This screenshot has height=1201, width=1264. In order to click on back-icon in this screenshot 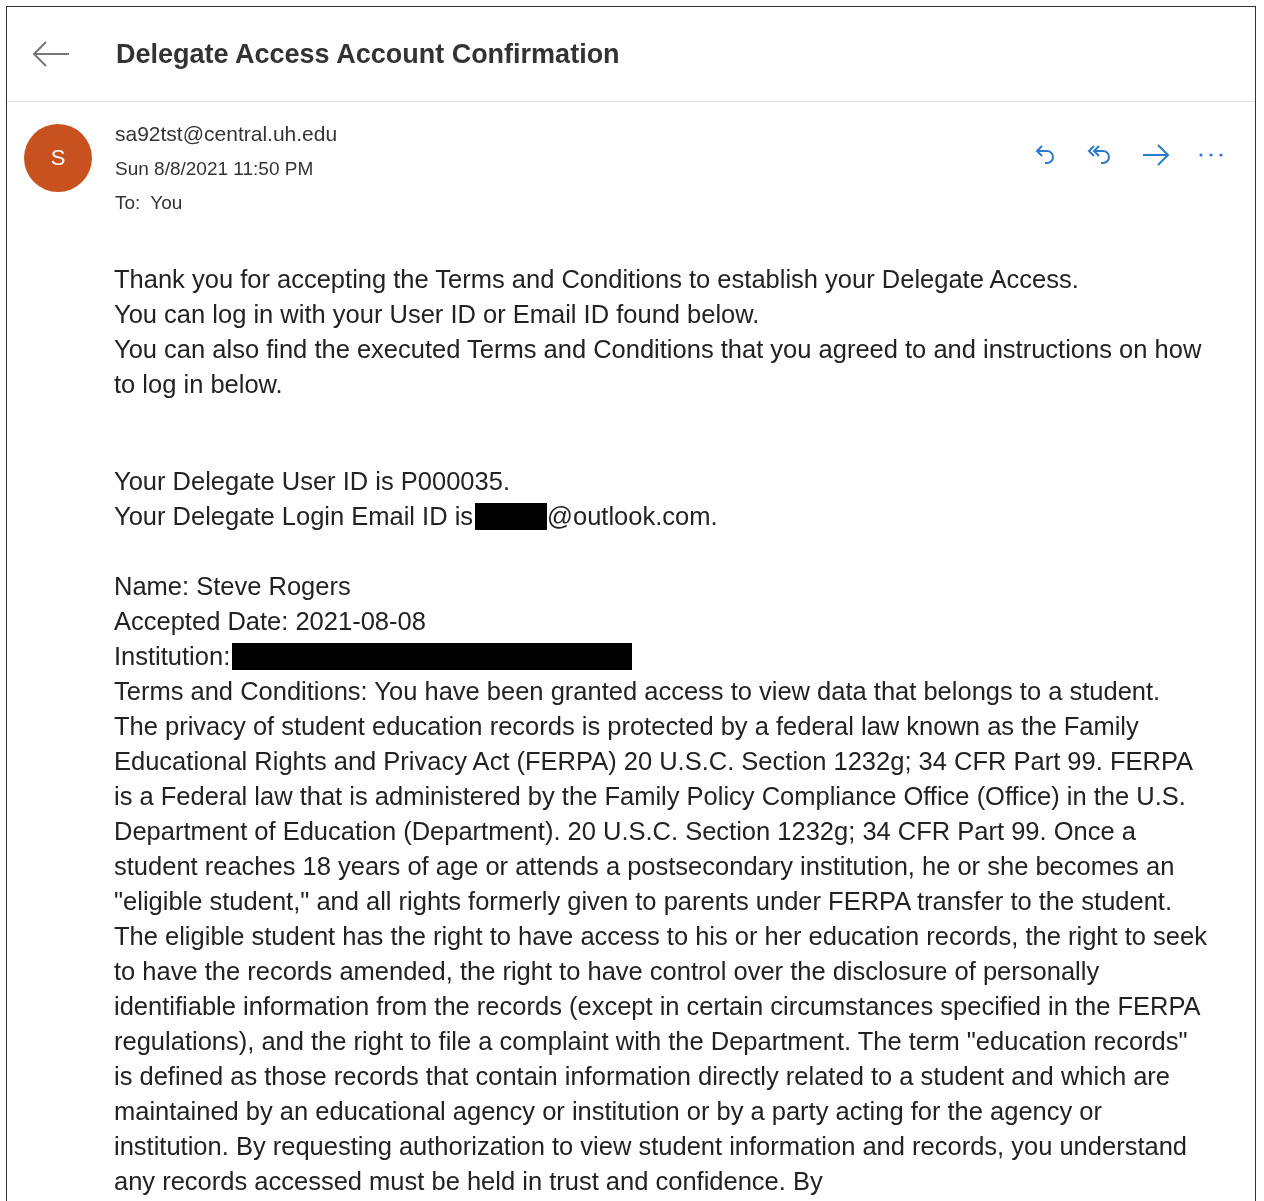, I will do `click(51, 54)`.